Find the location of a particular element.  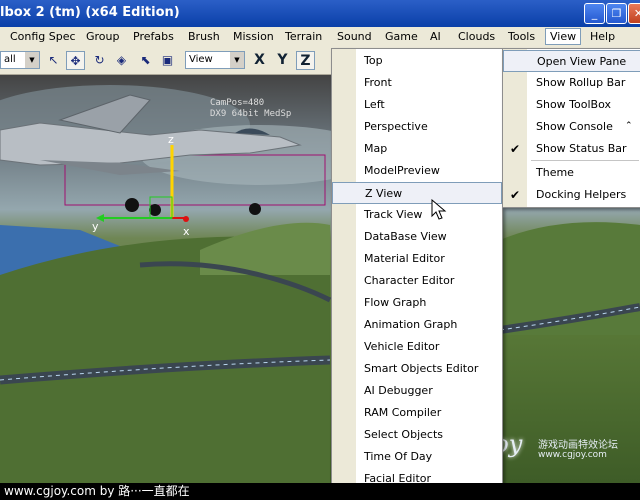

menu-item-label: DataBase View is located at coordinates (405, 236).